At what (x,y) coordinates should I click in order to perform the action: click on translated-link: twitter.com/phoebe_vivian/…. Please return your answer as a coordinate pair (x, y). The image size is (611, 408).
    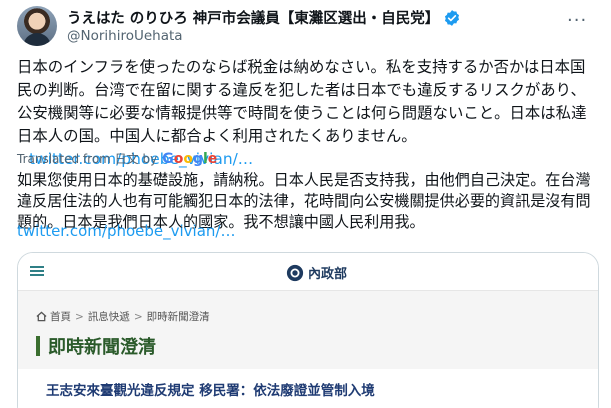
    Looking at the image, I should click on (126, 231).